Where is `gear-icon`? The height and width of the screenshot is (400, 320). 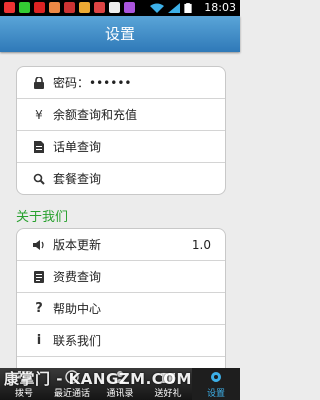 gear-icon is located at coordinates (216, 377).